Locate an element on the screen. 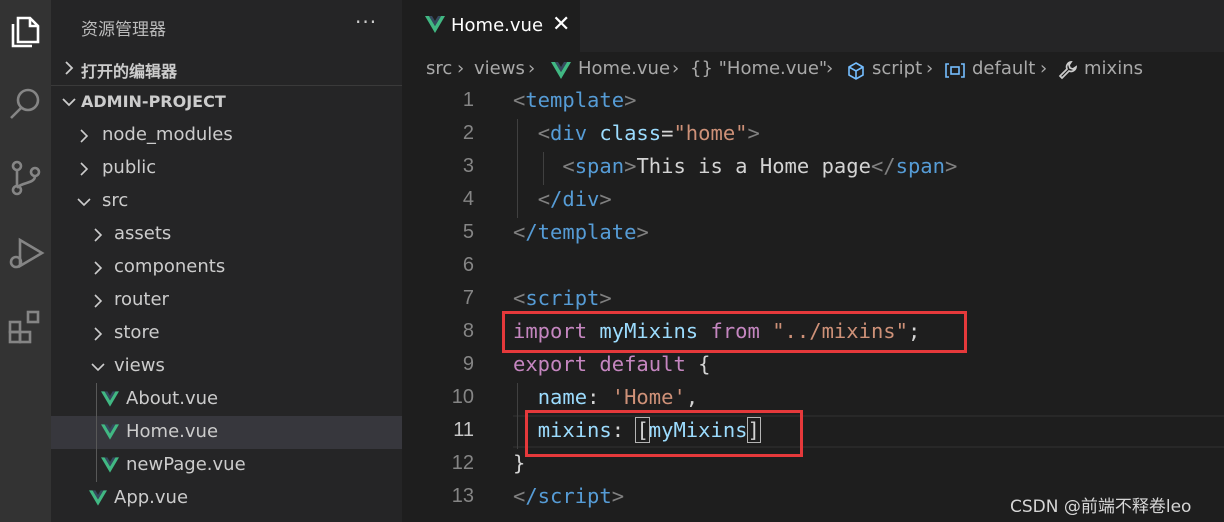  run-debug-icon is located at coordinates (25, 252).